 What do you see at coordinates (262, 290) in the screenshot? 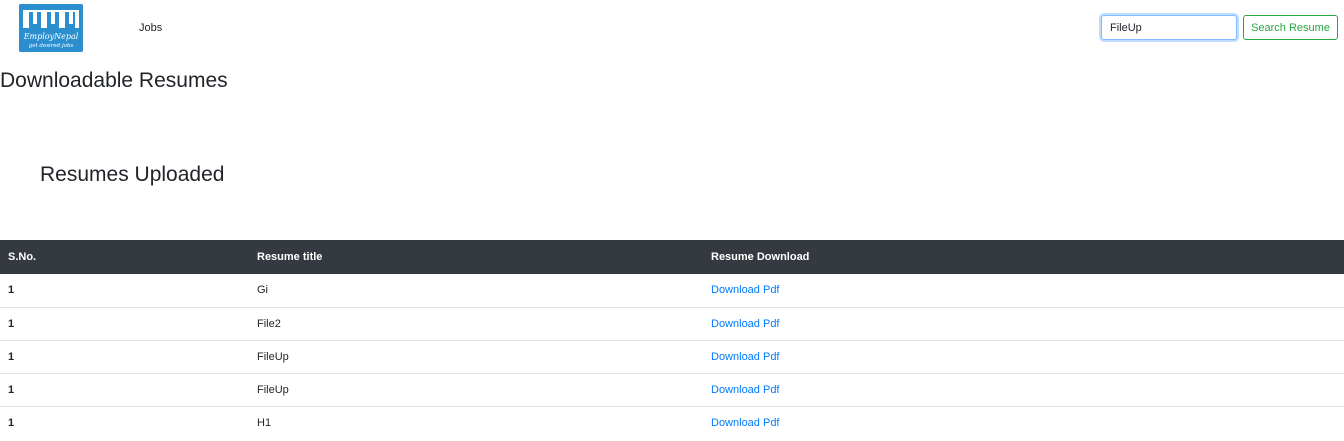
I see `row-resume-title: Gi` at bounding box center [262, 290].